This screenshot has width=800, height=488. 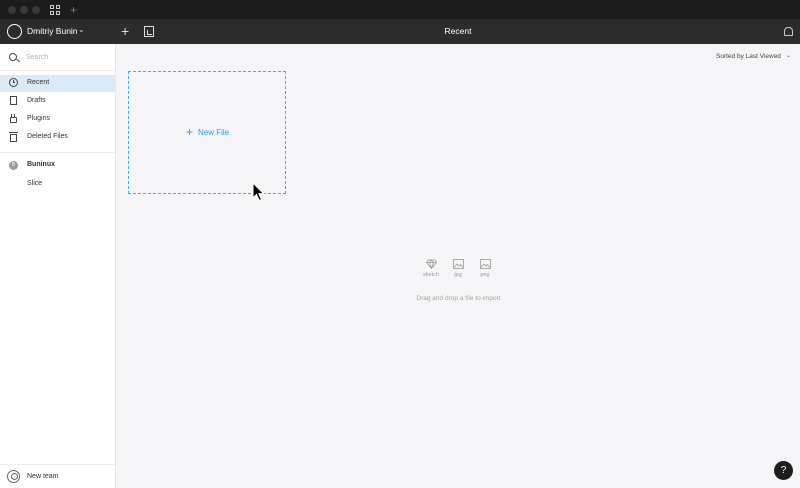 I want to click on sidebar-item-label: Drafts, so click(x=36, y=100).